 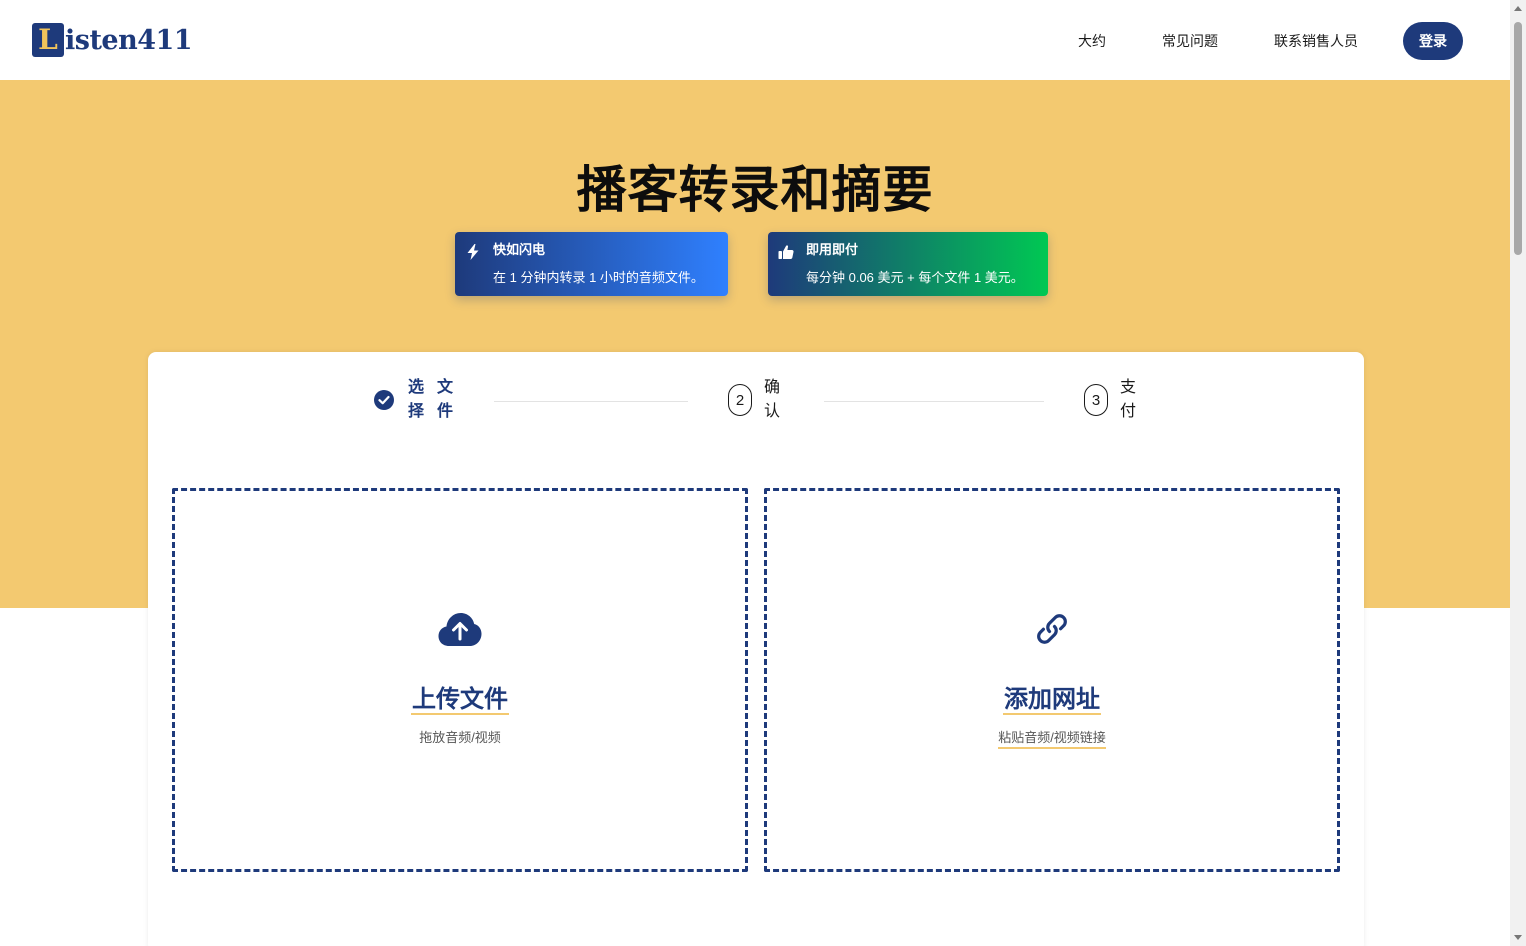 I want to click on step-1-indicator, so click(x=384, y=400).